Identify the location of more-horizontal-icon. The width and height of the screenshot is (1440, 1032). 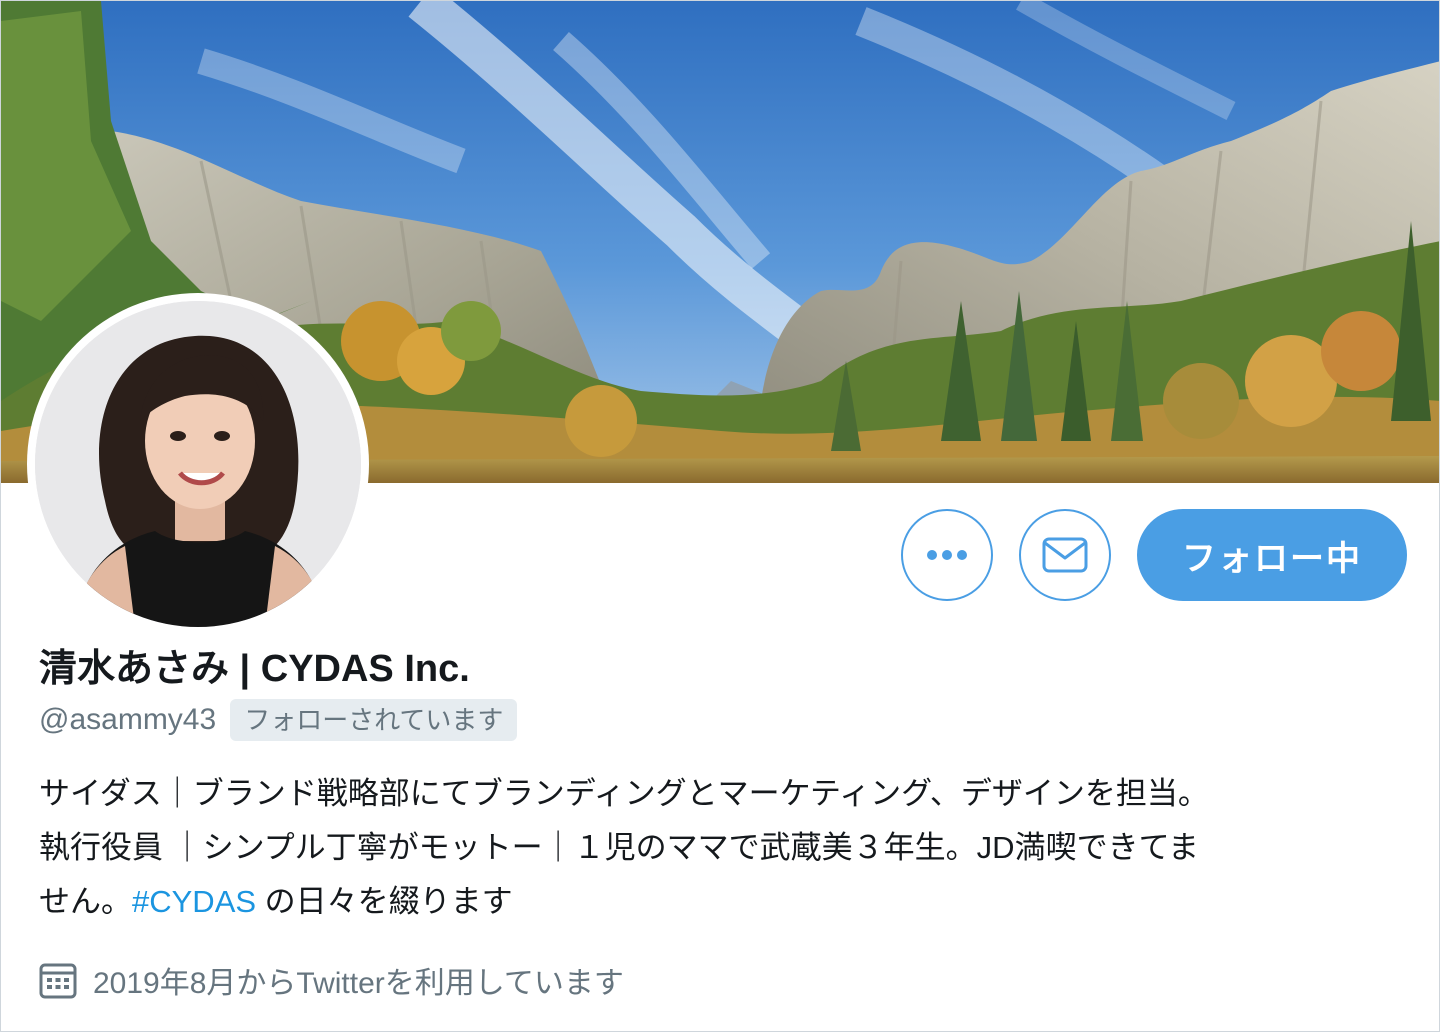
(947, 555).